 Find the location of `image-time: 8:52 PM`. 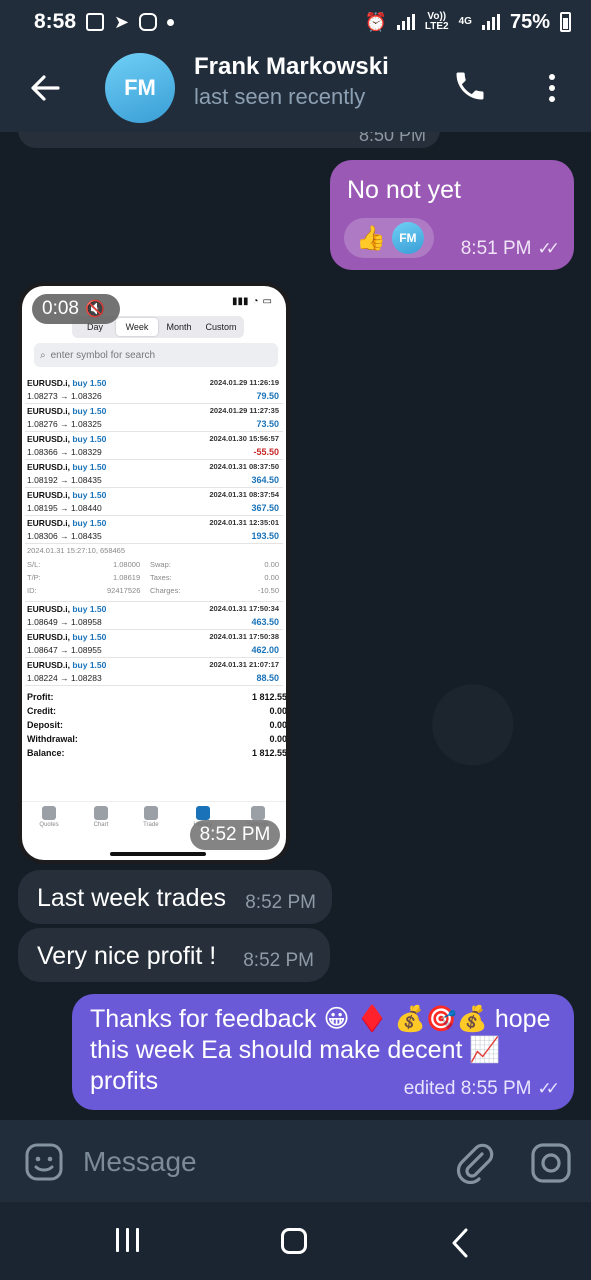

image-time: 8:52 PM is located at coordinates (235, 835).